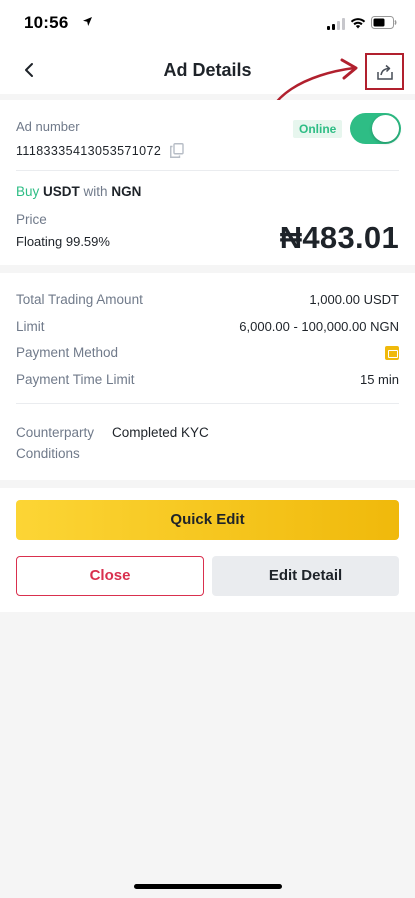 This screenshot has width=415, height=898. What do you see at coordinates (30, 326) in the screenshot?
I see `limit-label: Limit` at bounding box center [30, 326].